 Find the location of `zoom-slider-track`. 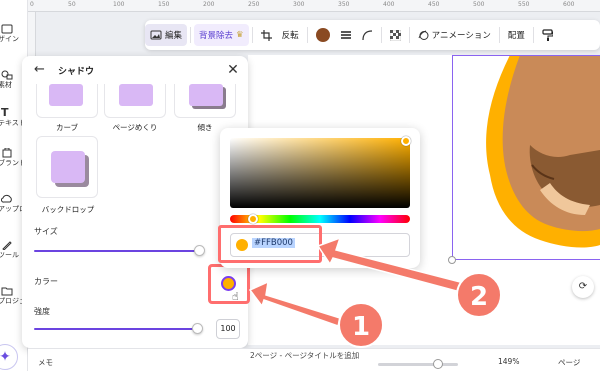

zoom-slider-track is located at coordinates (418, 364).